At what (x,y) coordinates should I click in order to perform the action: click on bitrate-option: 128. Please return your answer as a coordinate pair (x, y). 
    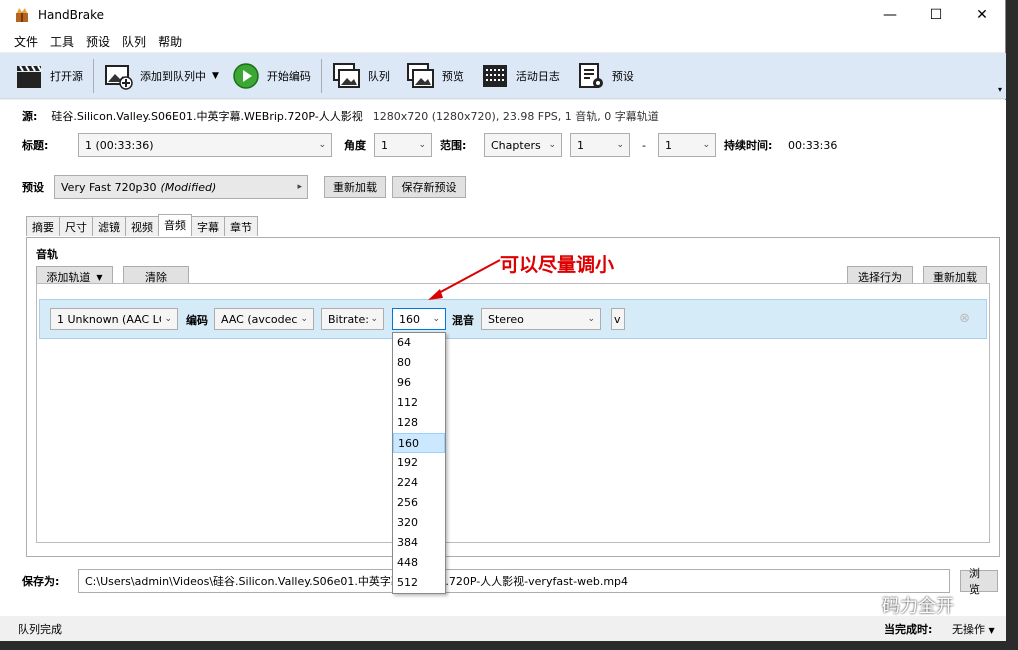
    Looking at the image, I should click on (419, 423).